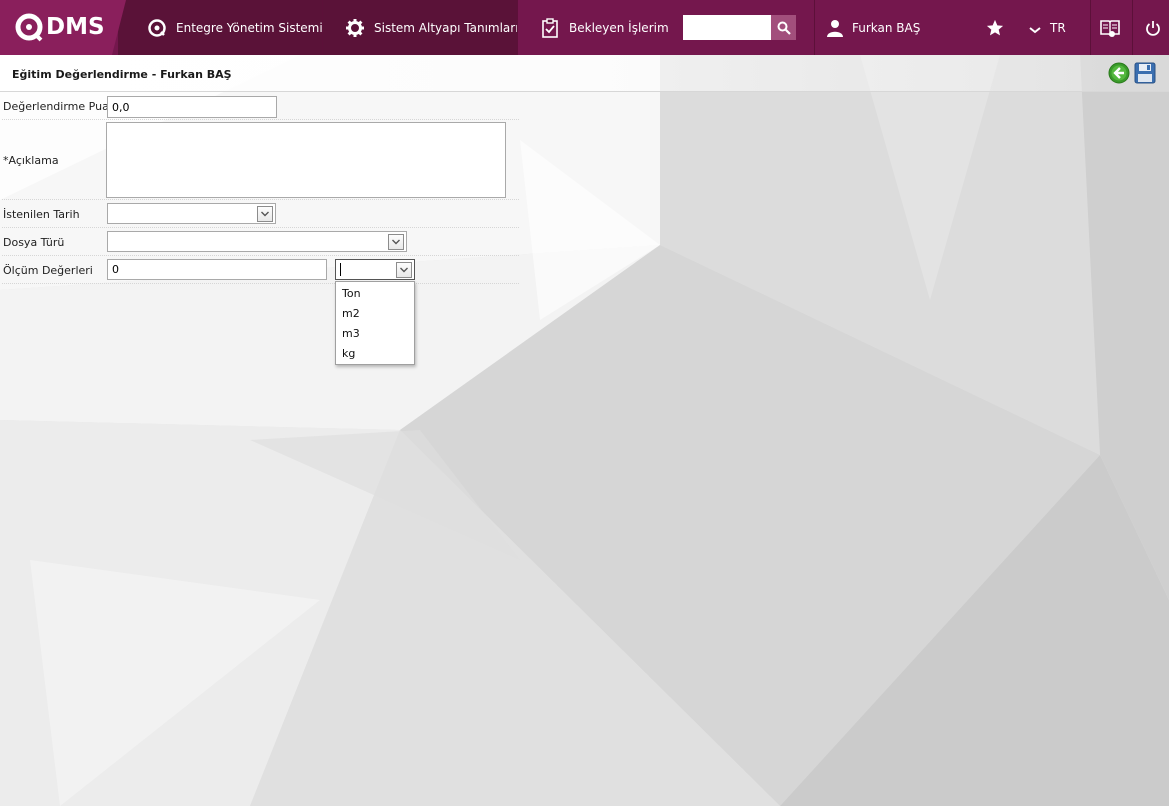 The height and width of the screenshot is (806, 1169). I want to click on requested-date-label: İstenilen Tarih, so click(41, 214).